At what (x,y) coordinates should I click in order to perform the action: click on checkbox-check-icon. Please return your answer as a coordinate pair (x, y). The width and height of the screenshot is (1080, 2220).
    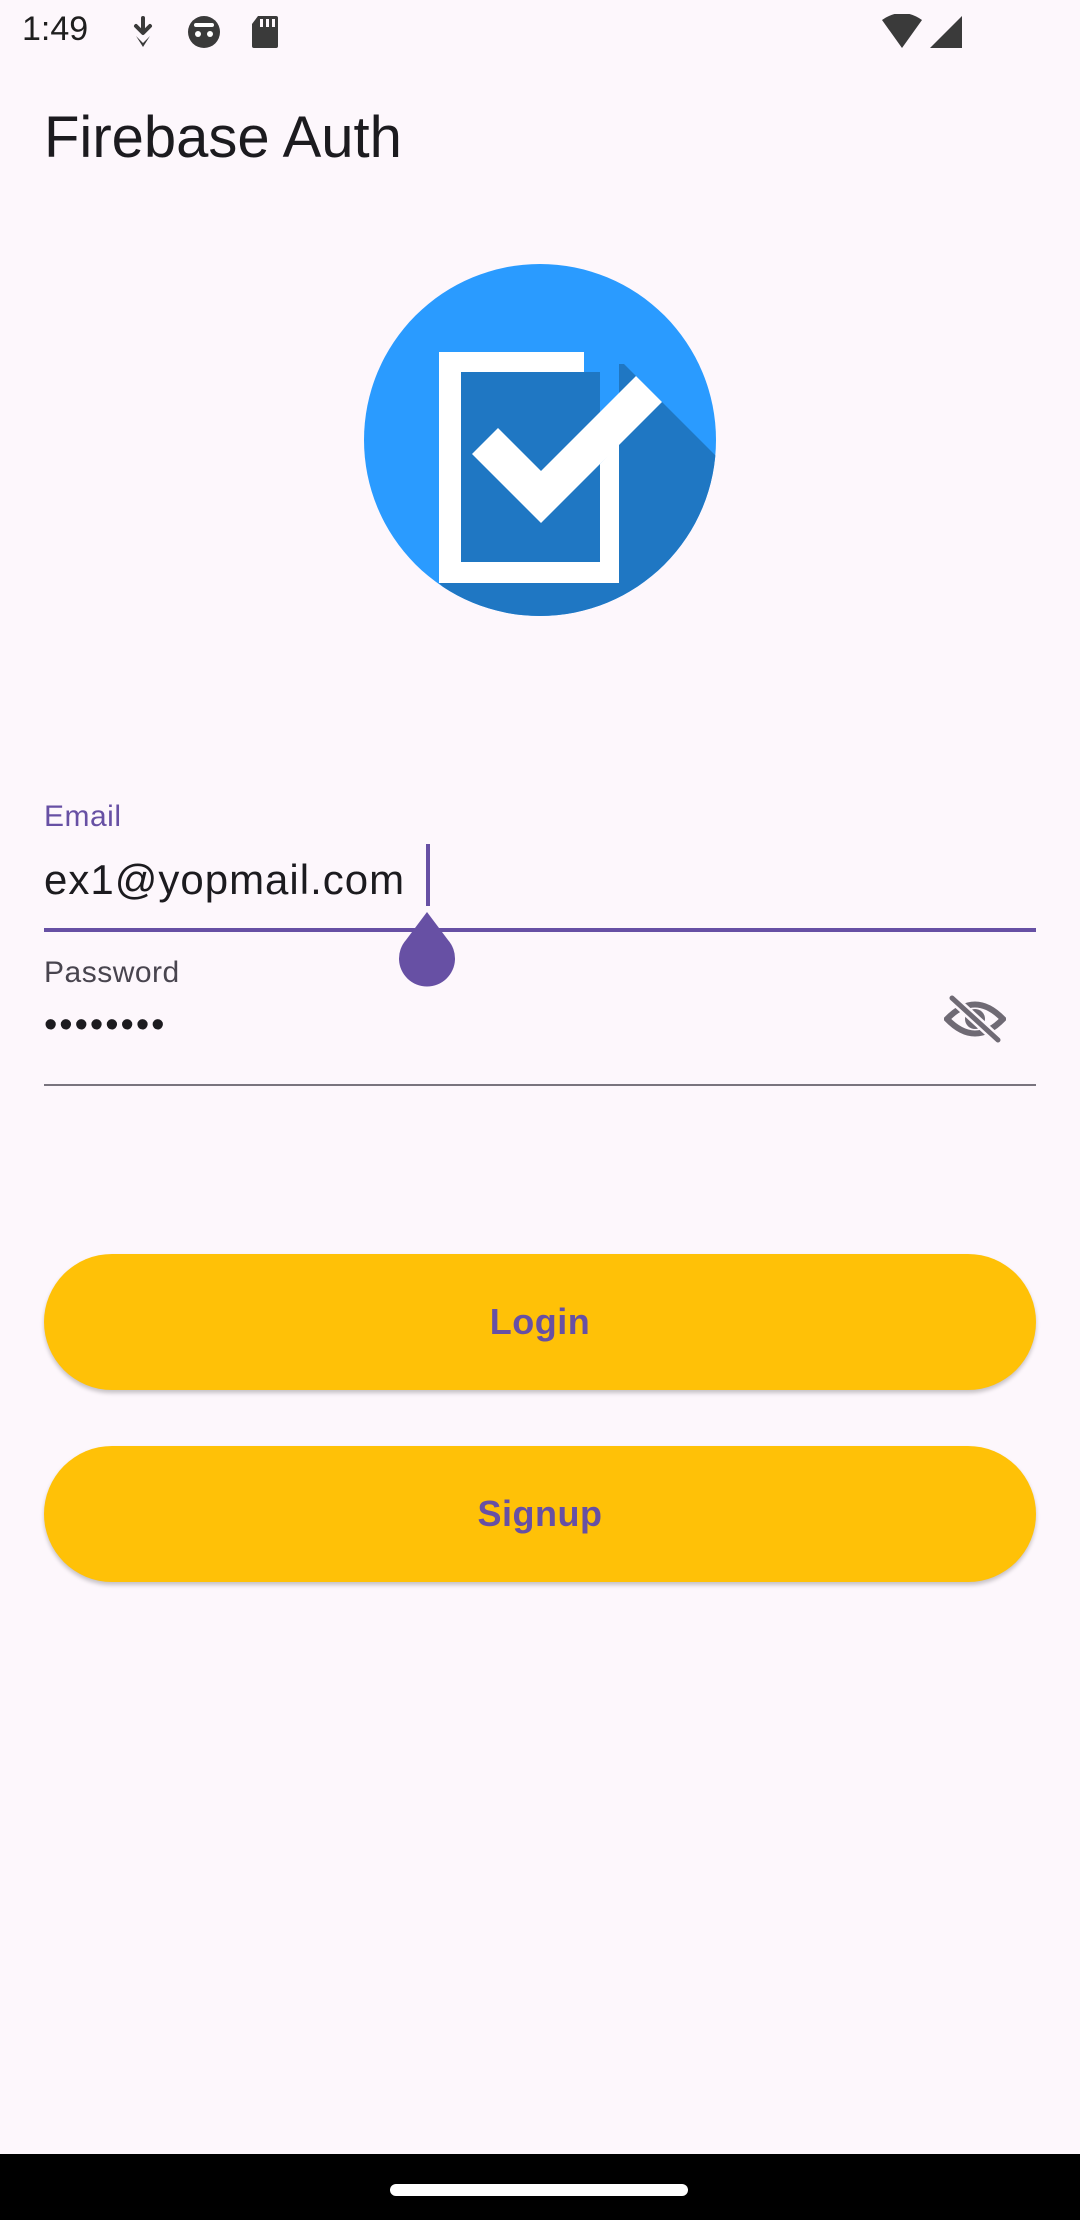
    Looking at the image, I should click on (540, 440).